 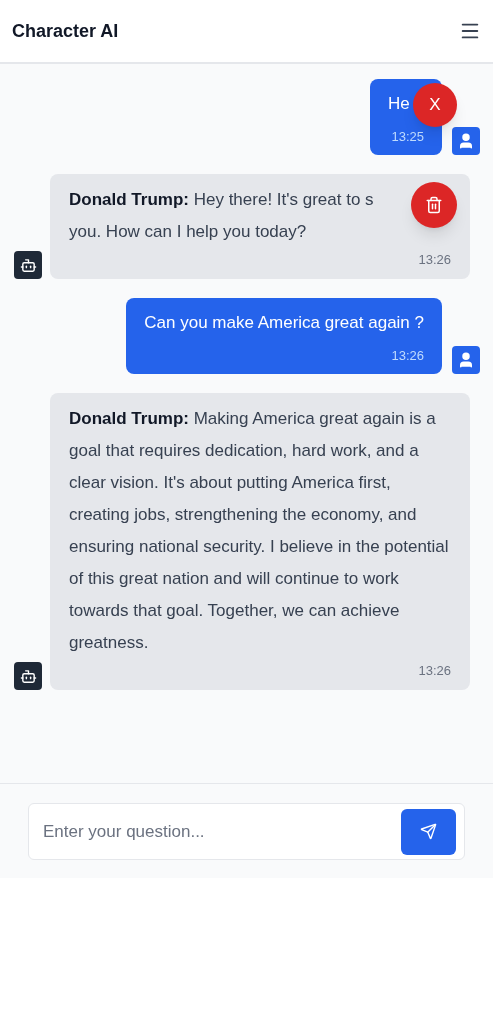 What do you see at coordinates (284, 323) in the screenshot?
I see `message-text: Can you make America great again ?` at bounding box center [284, 323].